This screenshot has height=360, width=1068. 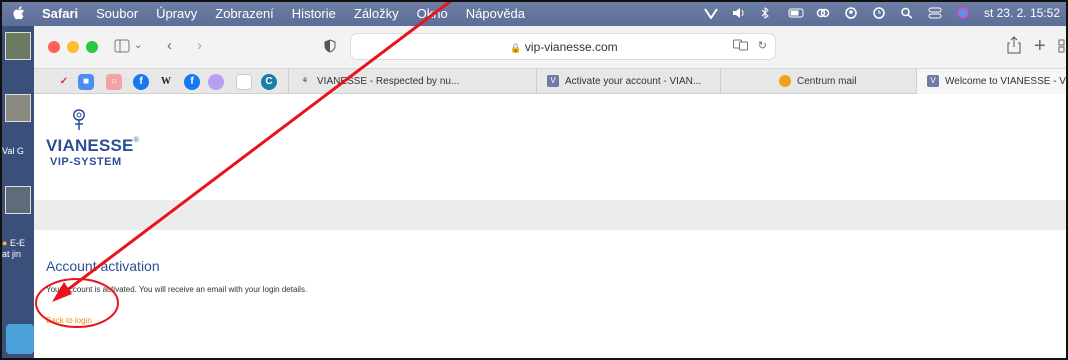 What do you see at coordinates (216, 82) in the screenshot?
I see `favorite-site-icon` at bounding box center [216, 82].